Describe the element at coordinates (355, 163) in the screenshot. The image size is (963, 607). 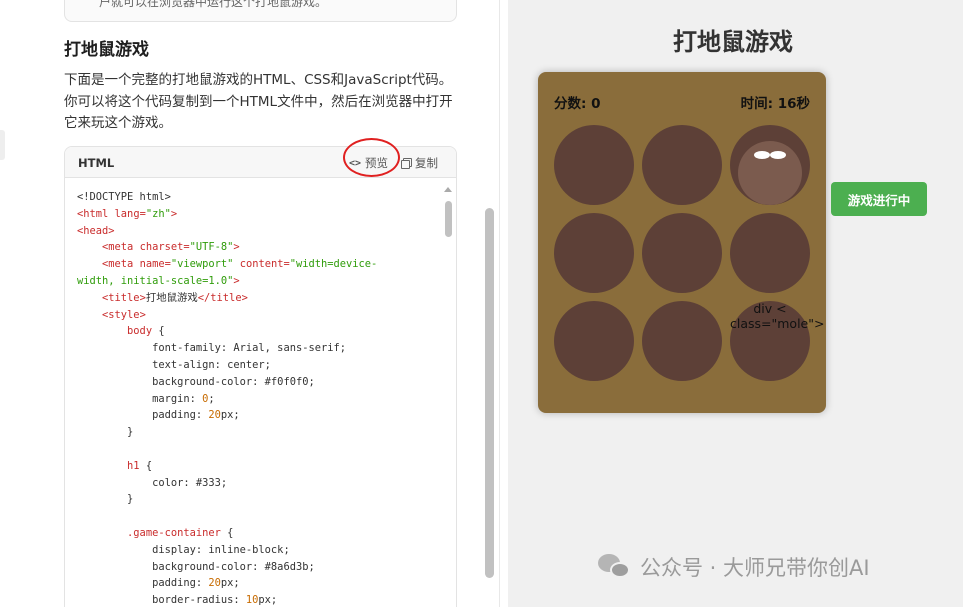
I see `code-brackets-icon: <>` at that location.